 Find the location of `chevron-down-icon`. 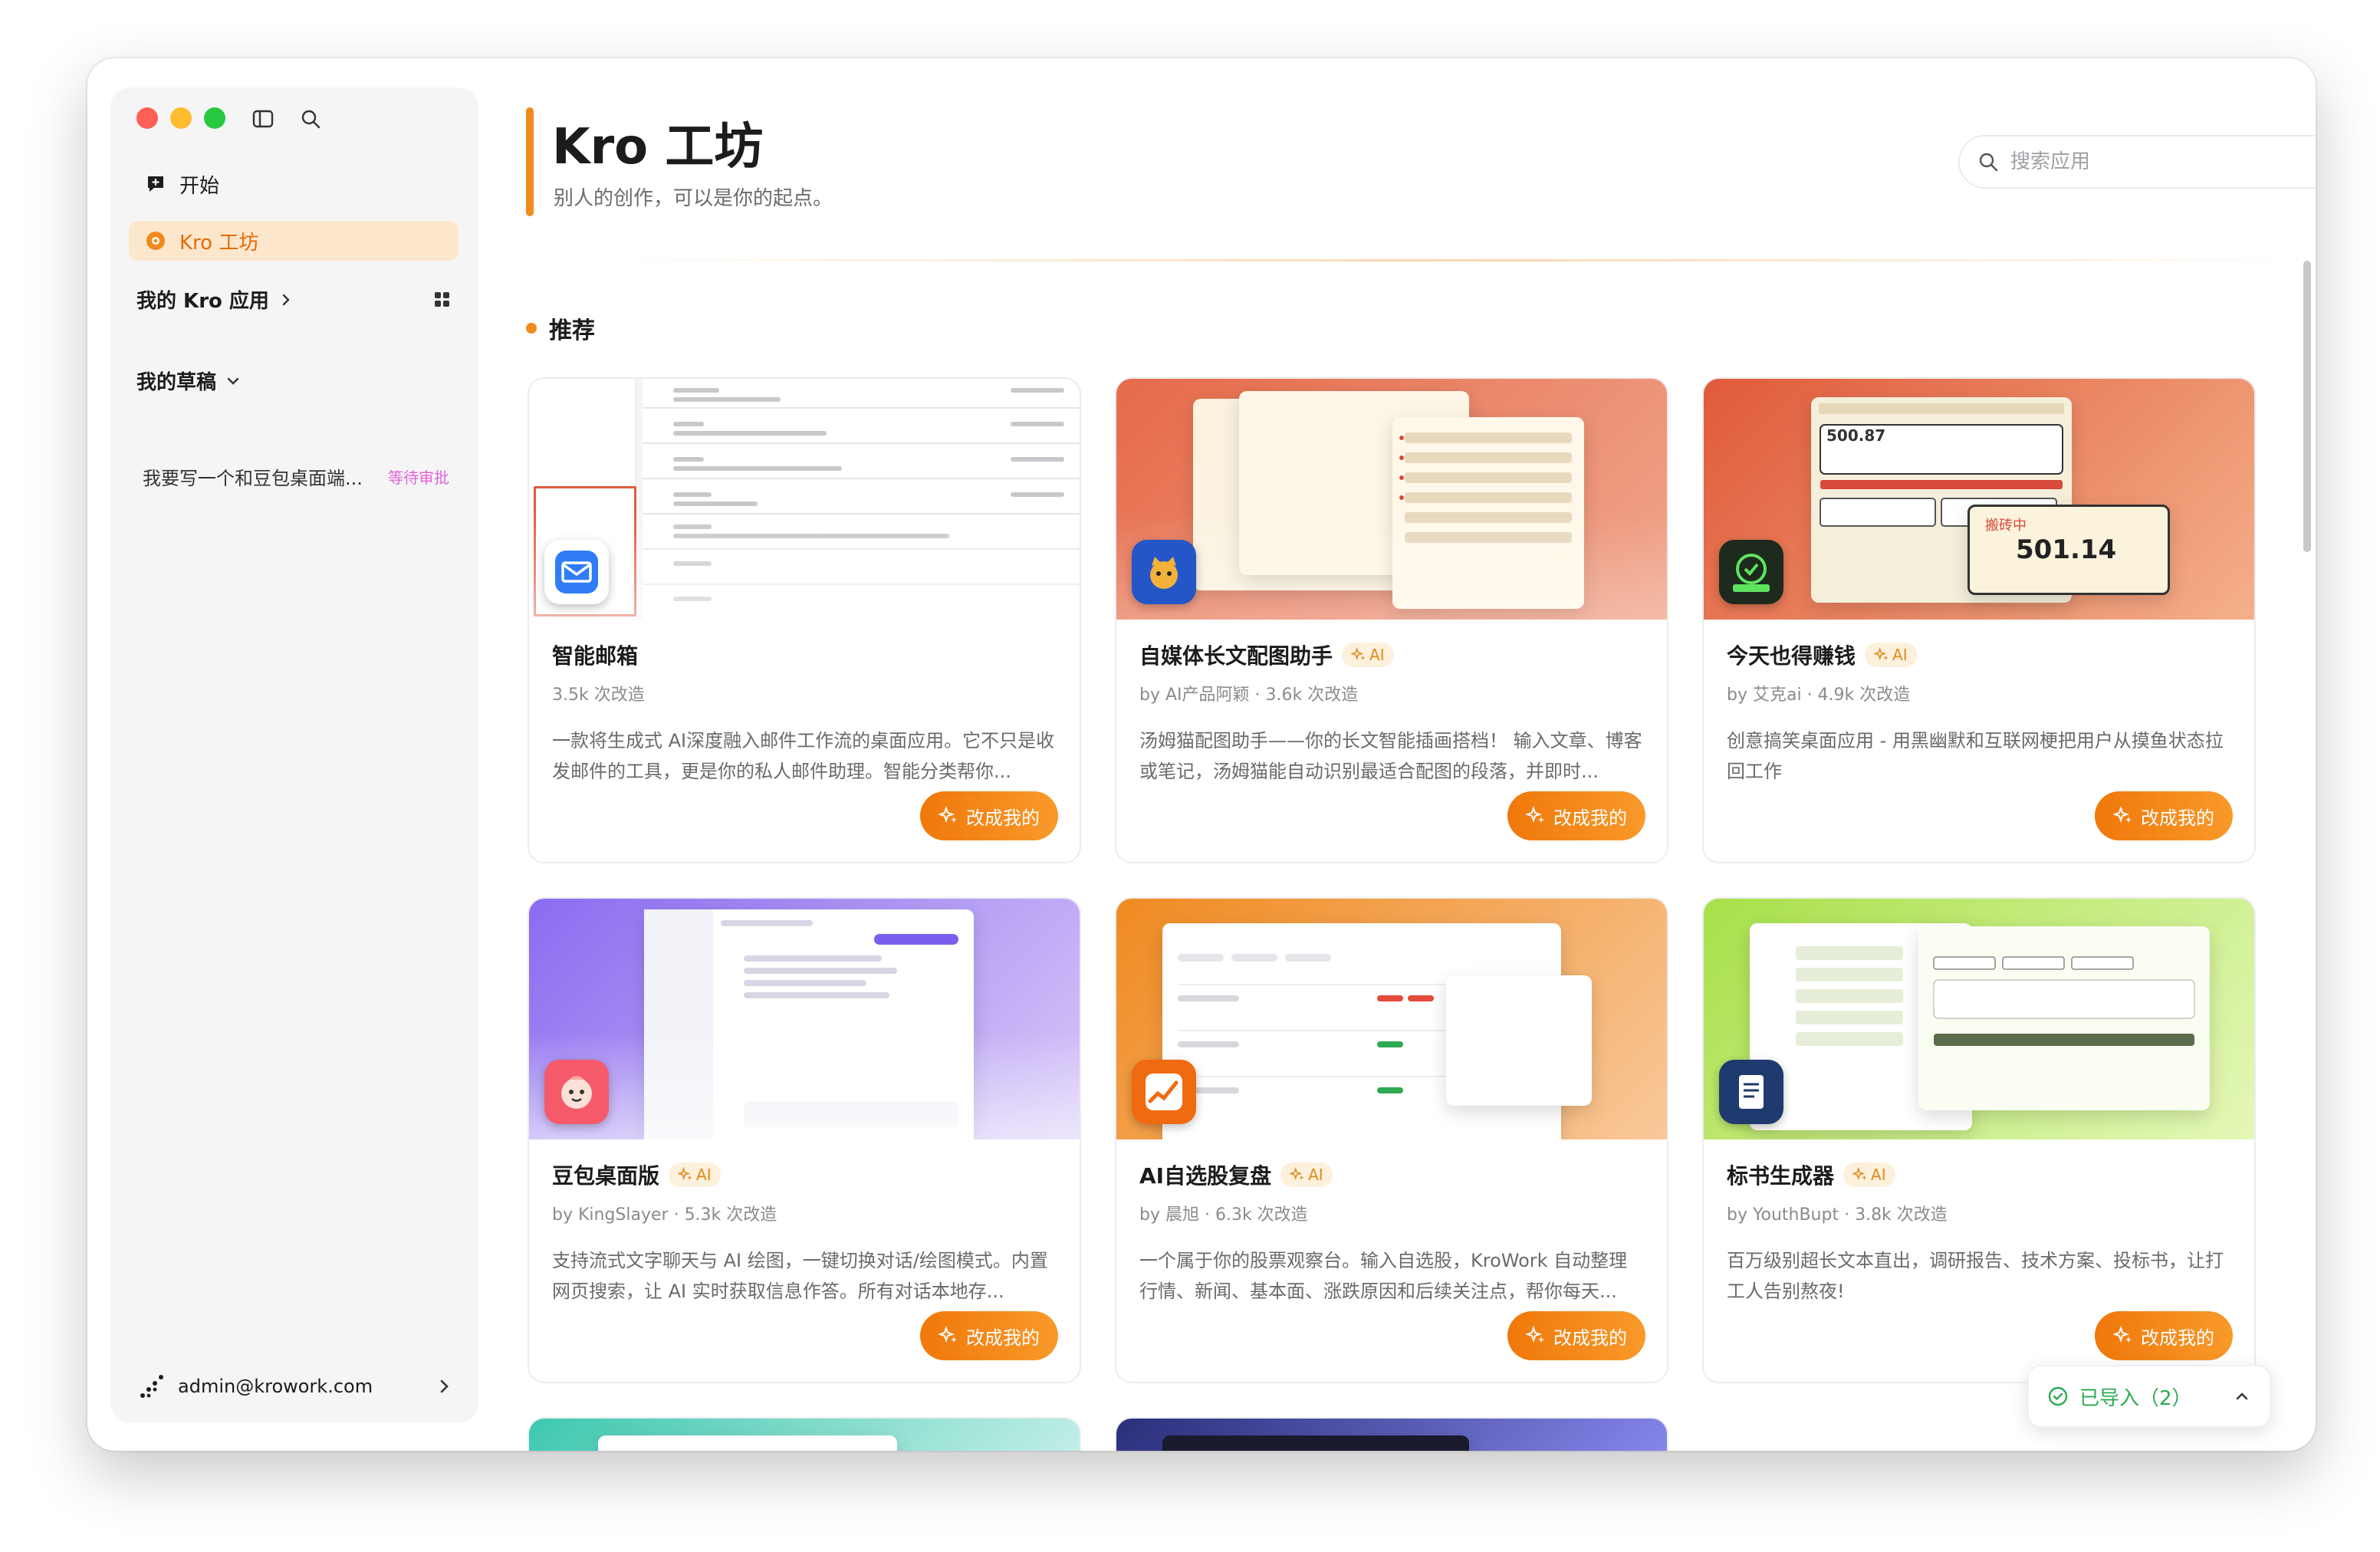

chevron-down-icon is located at coordinates (233, 381).